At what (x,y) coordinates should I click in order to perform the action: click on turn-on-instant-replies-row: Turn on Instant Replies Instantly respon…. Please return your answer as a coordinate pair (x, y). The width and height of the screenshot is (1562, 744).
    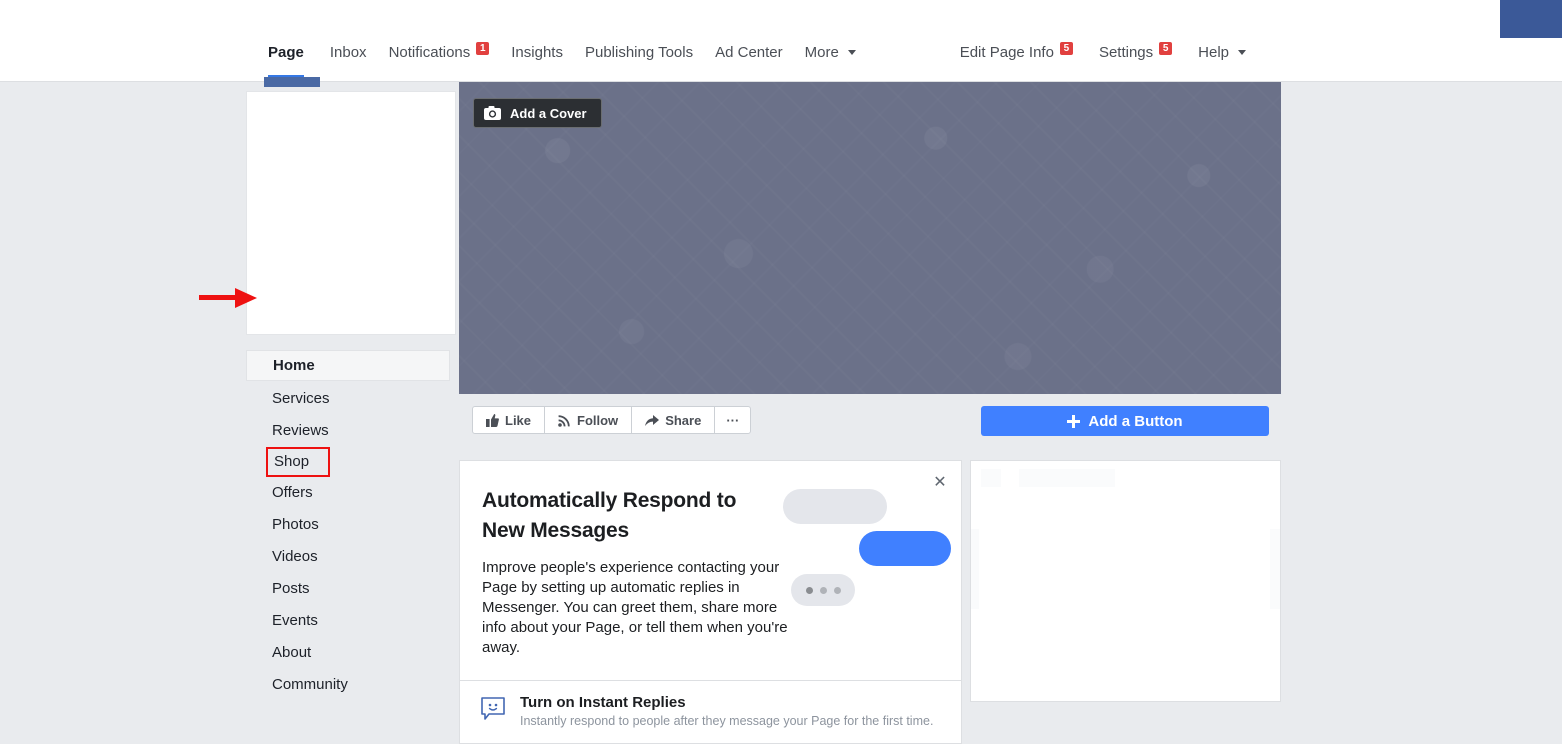
    Looking at the image, I should click on (710, 711).